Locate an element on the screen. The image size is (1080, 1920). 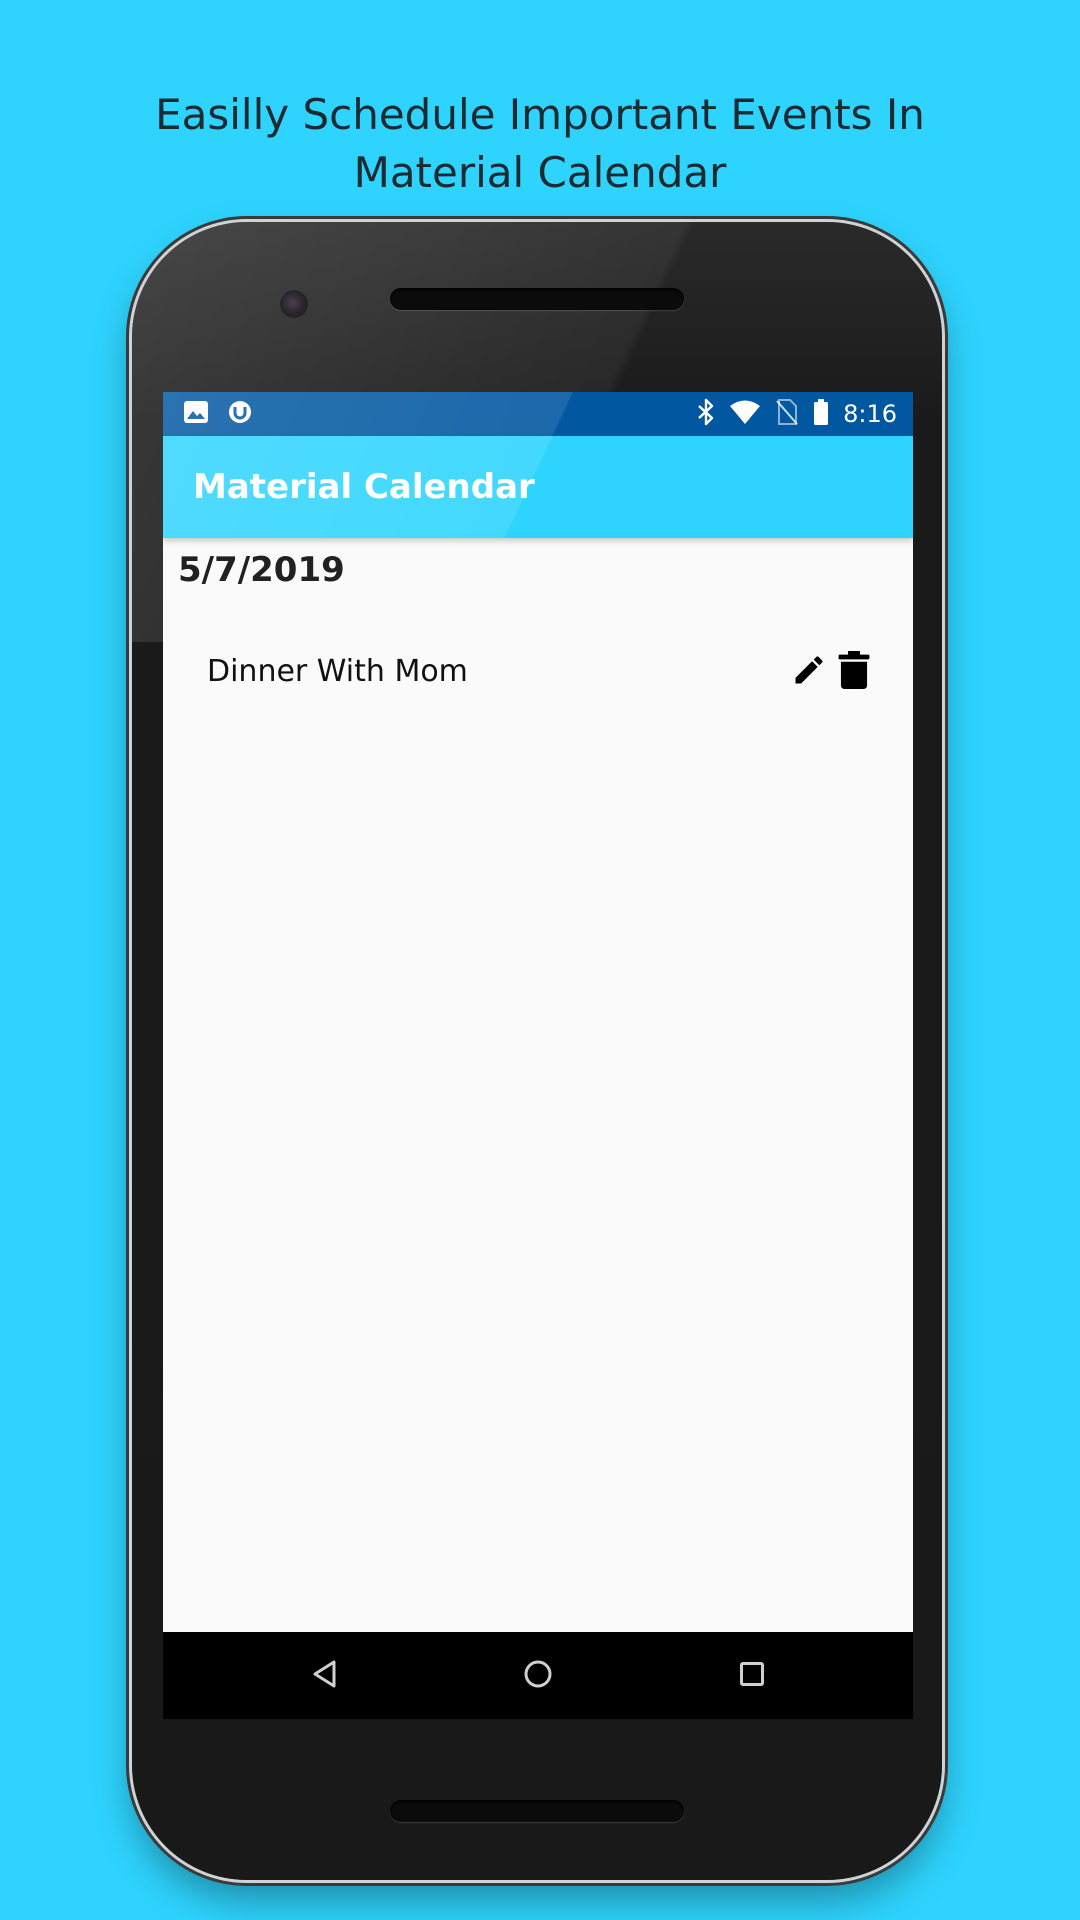
status-bar: 8:16 is located at coordinates (538, 414).